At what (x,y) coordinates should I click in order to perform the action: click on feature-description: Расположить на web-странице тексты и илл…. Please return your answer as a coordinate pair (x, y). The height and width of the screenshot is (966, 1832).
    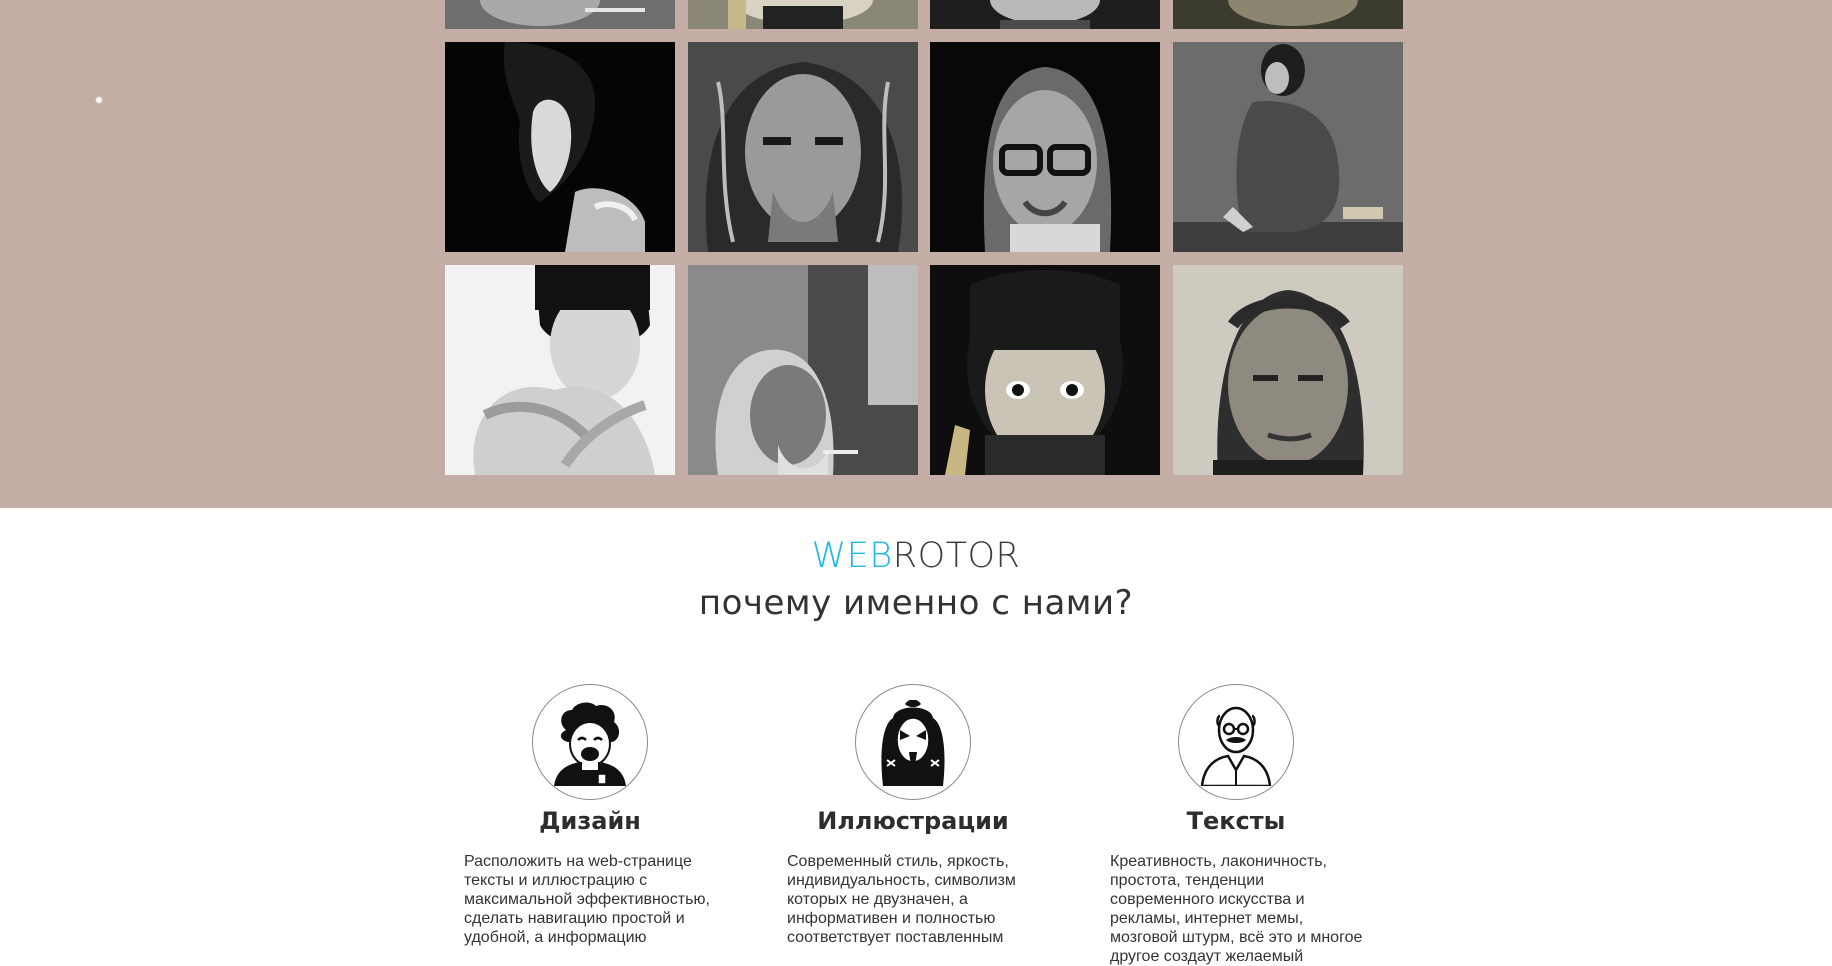
    Looking at the image, I should click on (587, 899).